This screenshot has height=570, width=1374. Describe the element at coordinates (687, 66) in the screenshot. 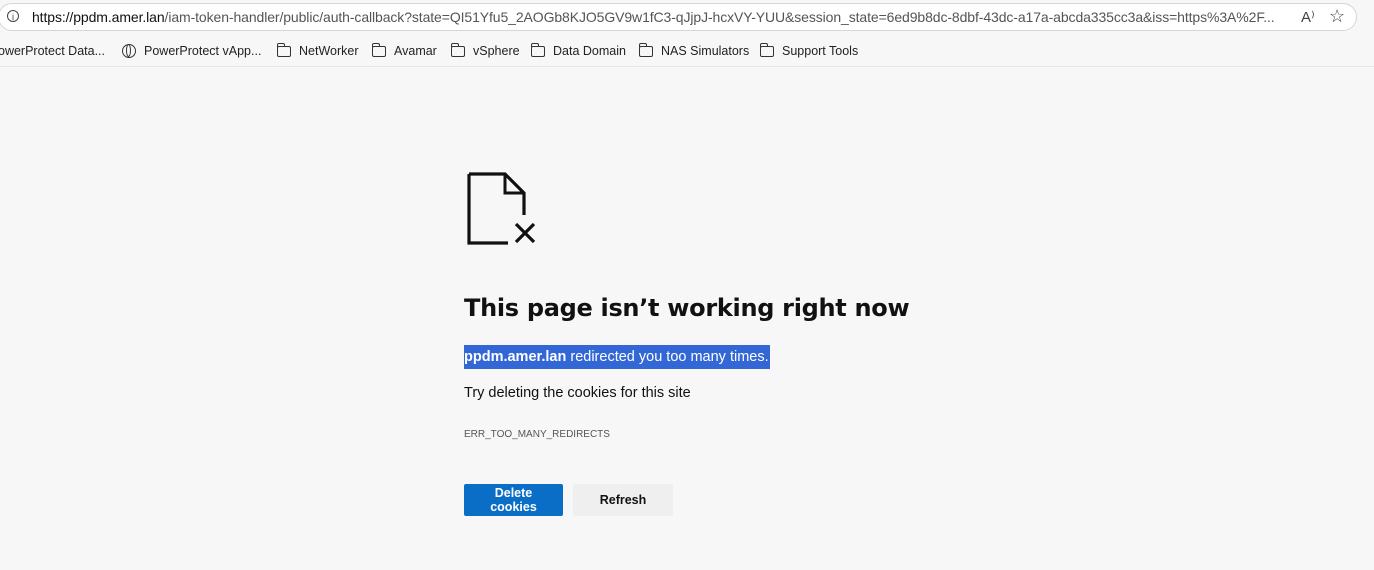

I see `toolbar-divider` at that location.